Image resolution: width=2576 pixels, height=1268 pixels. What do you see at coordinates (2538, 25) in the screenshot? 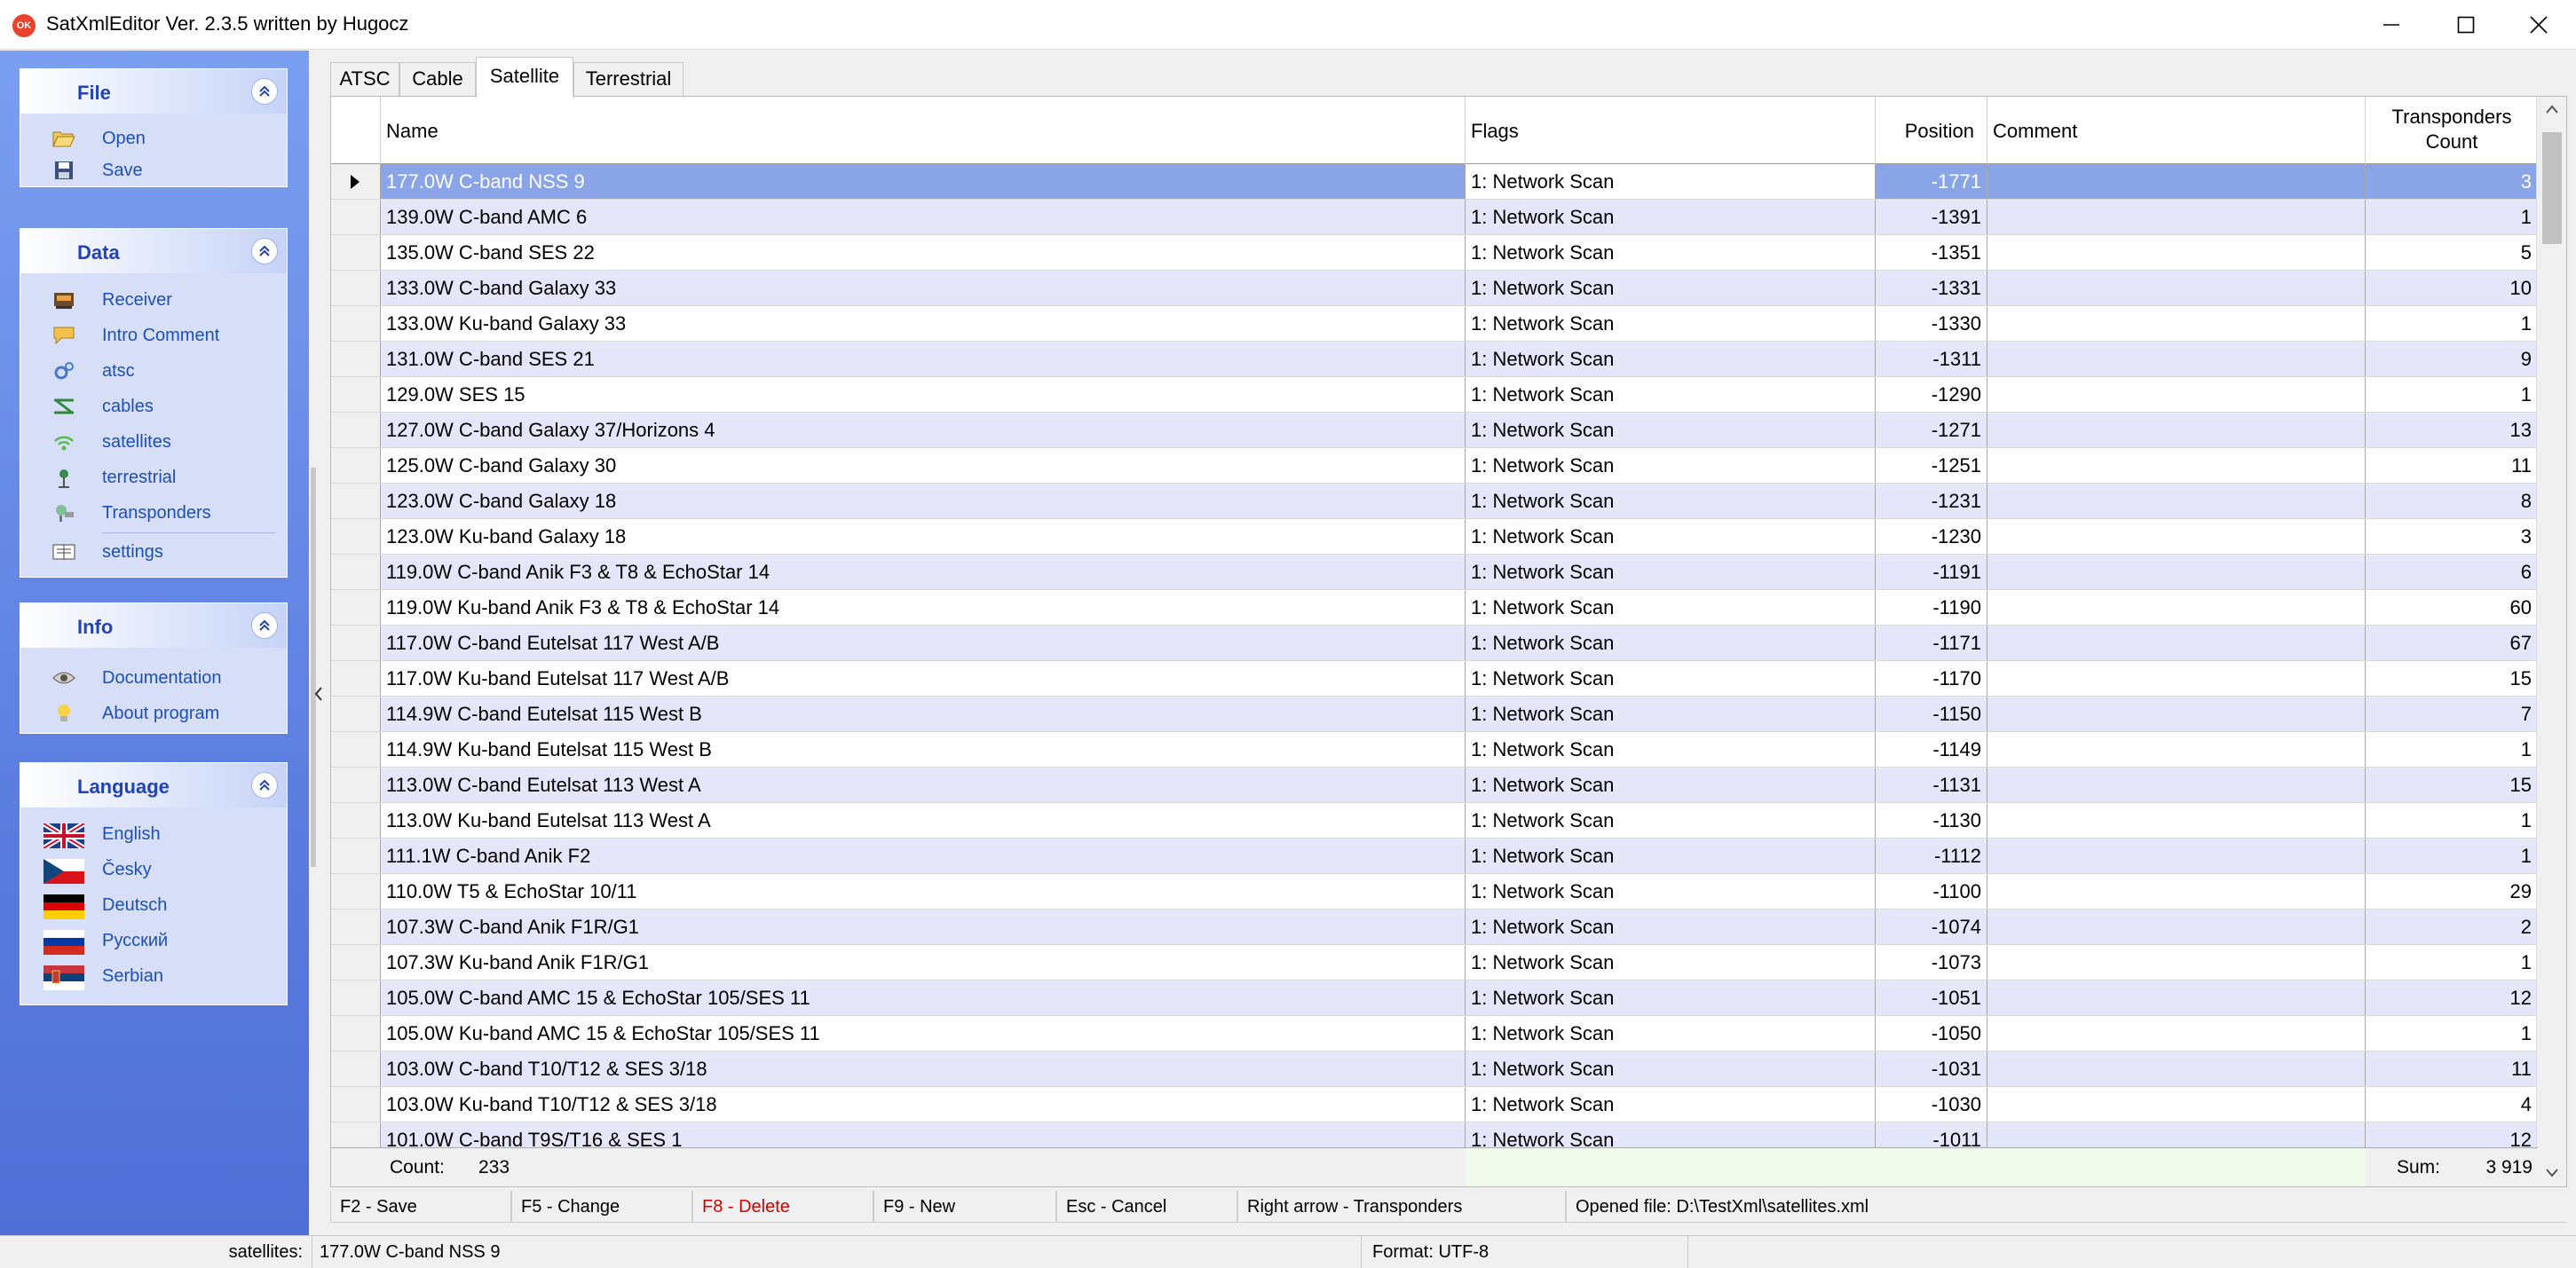
I see `close-button` at bounding box center [2538, 25].